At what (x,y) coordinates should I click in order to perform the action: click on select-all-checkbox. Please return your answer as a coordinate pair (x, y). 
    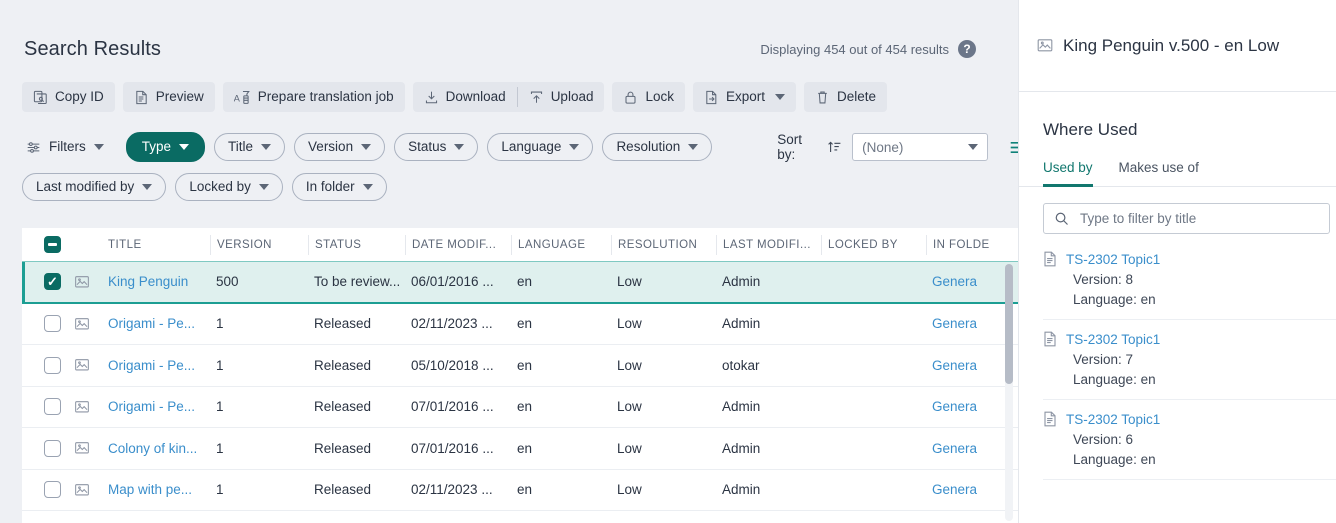
    Looking at the image, I should click on (52, 244).